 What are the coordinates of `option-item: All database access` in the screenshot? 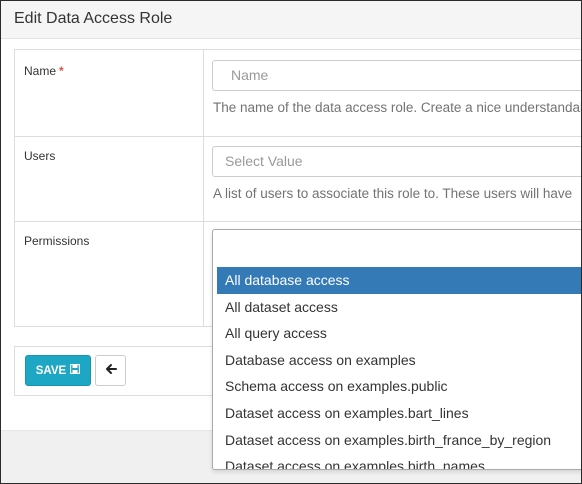 It's located at (399, 280).